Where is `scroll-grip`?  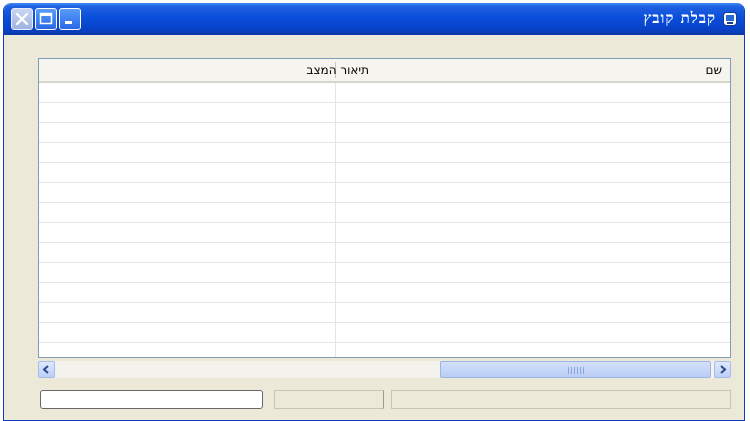
scroll-grip is located at coordinates (576, 370).